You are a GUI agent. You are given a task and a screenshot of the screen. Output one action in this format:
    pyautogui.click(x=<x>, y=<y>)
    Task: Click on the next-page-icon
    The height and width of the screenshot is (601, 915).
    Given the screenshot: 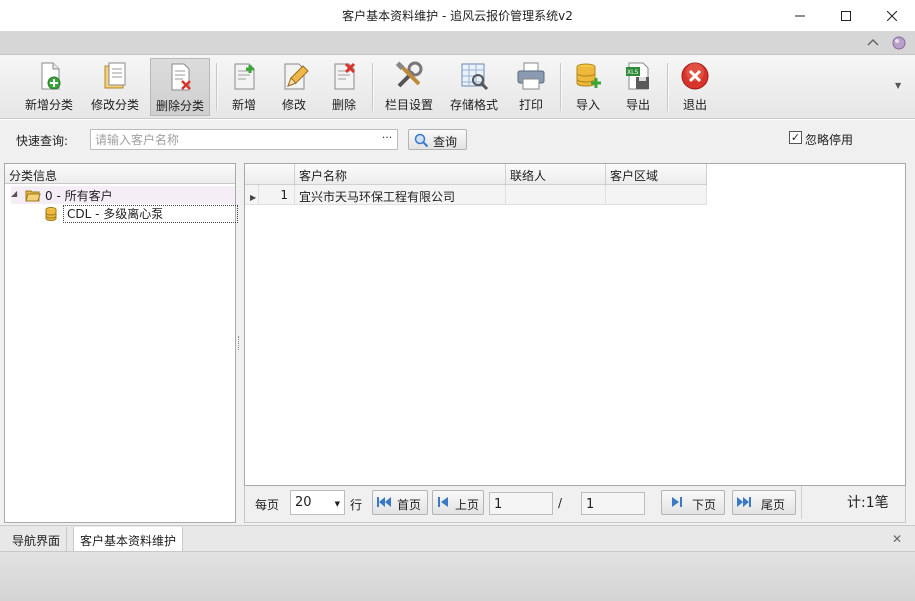 What is the action you would take?
    pyautogui.click(x=677, y=502)
    